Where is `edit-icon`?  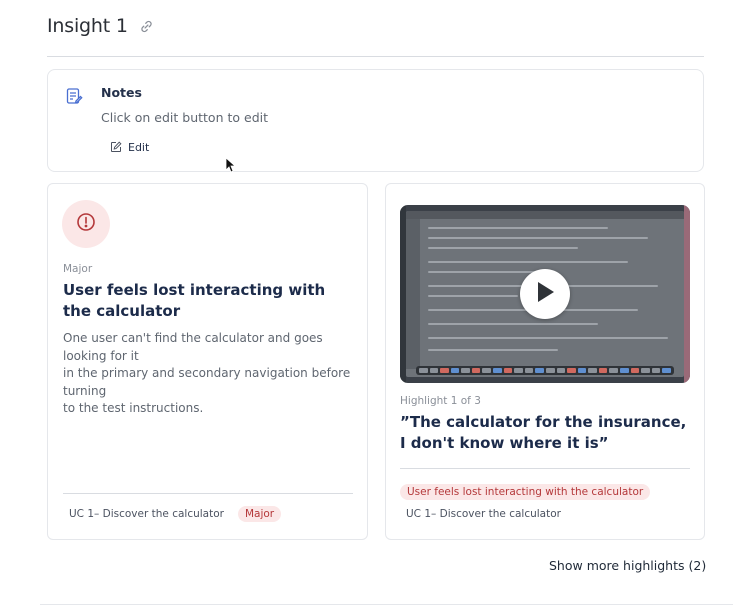
edit-icon is located at coordinates (116, 147).